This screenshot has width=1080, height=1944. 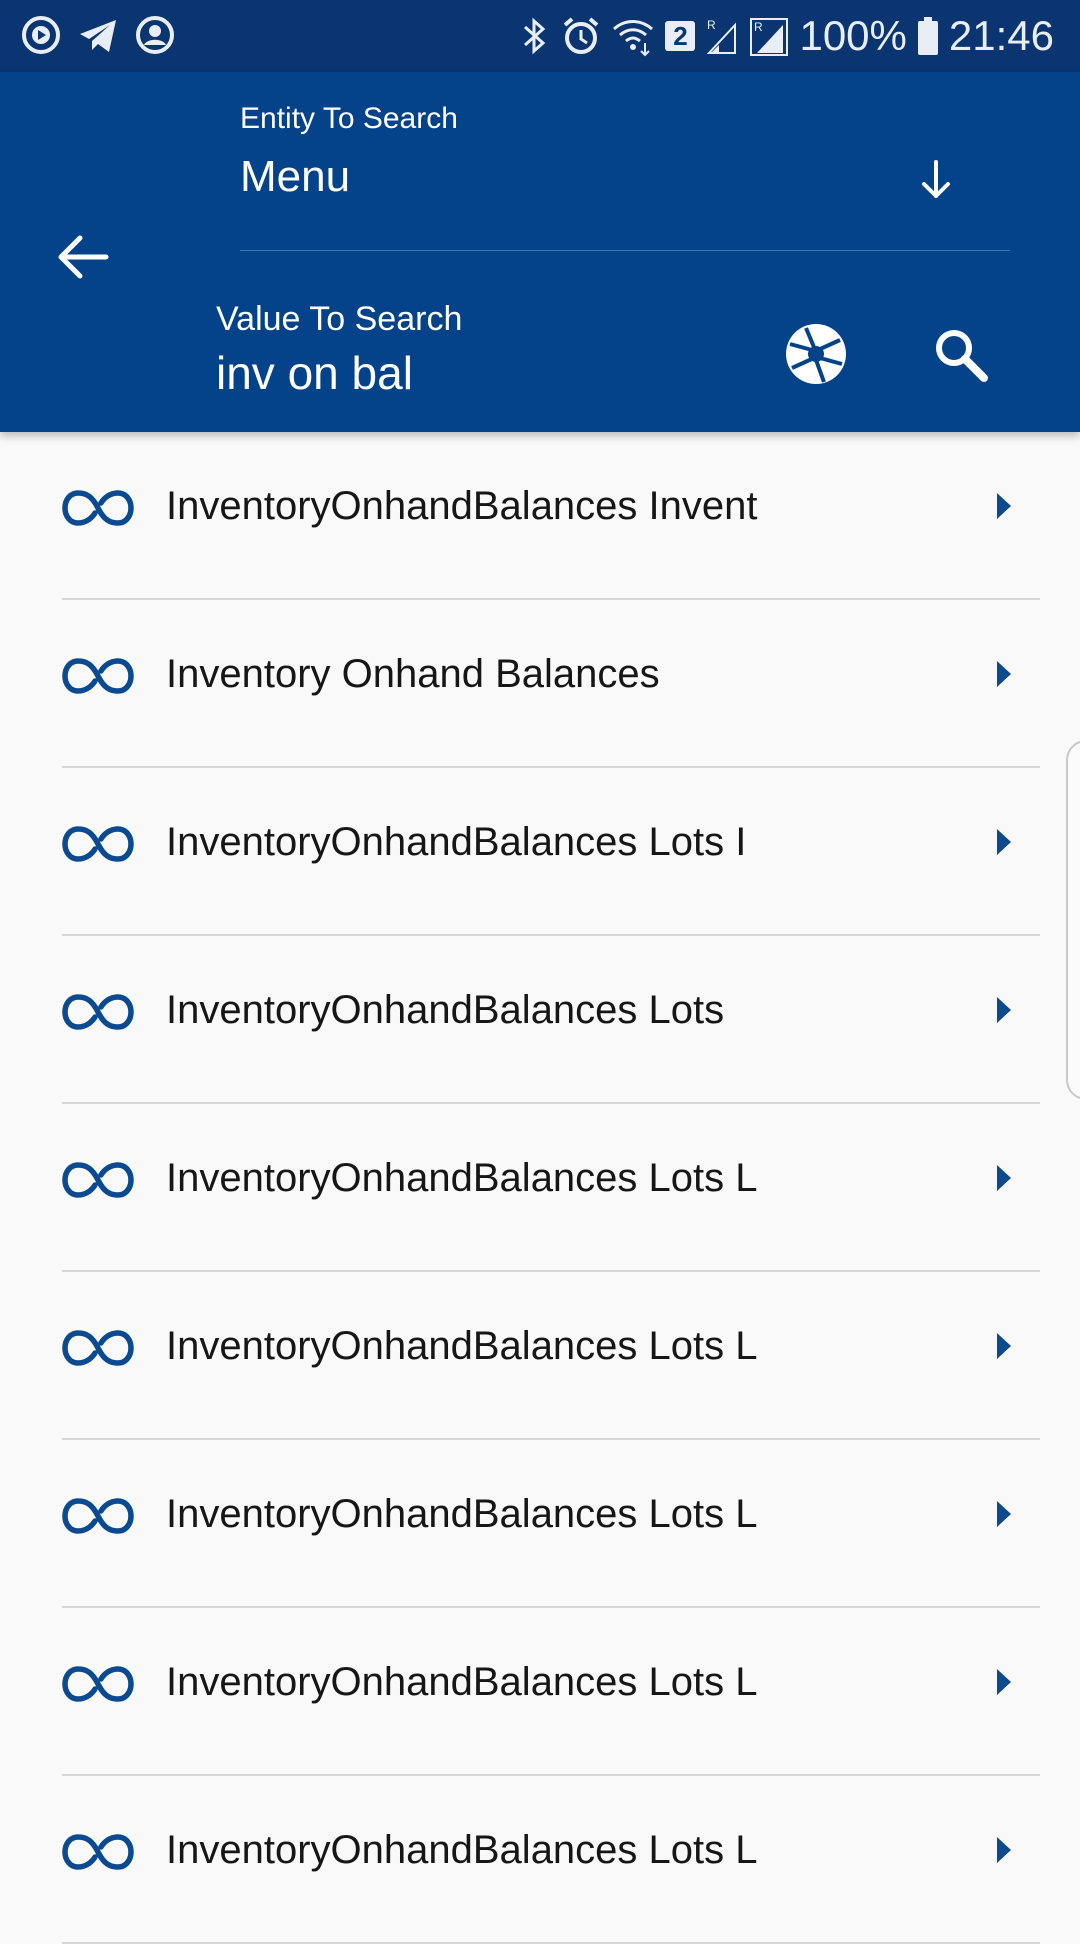 I want to click on status-bar-system: 2 R R 100% 21:46, so click(x=786, y=36).